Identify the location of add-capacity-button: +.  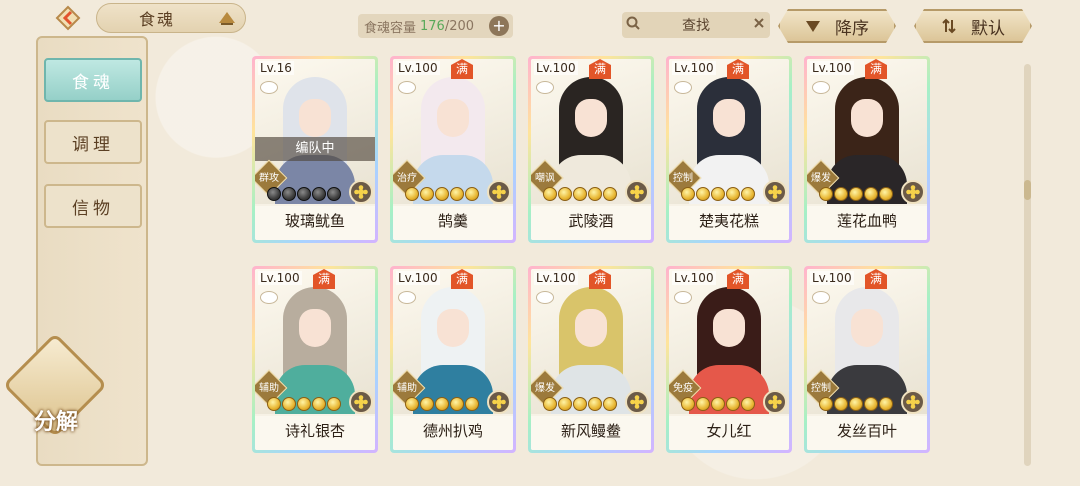
(499, 26).